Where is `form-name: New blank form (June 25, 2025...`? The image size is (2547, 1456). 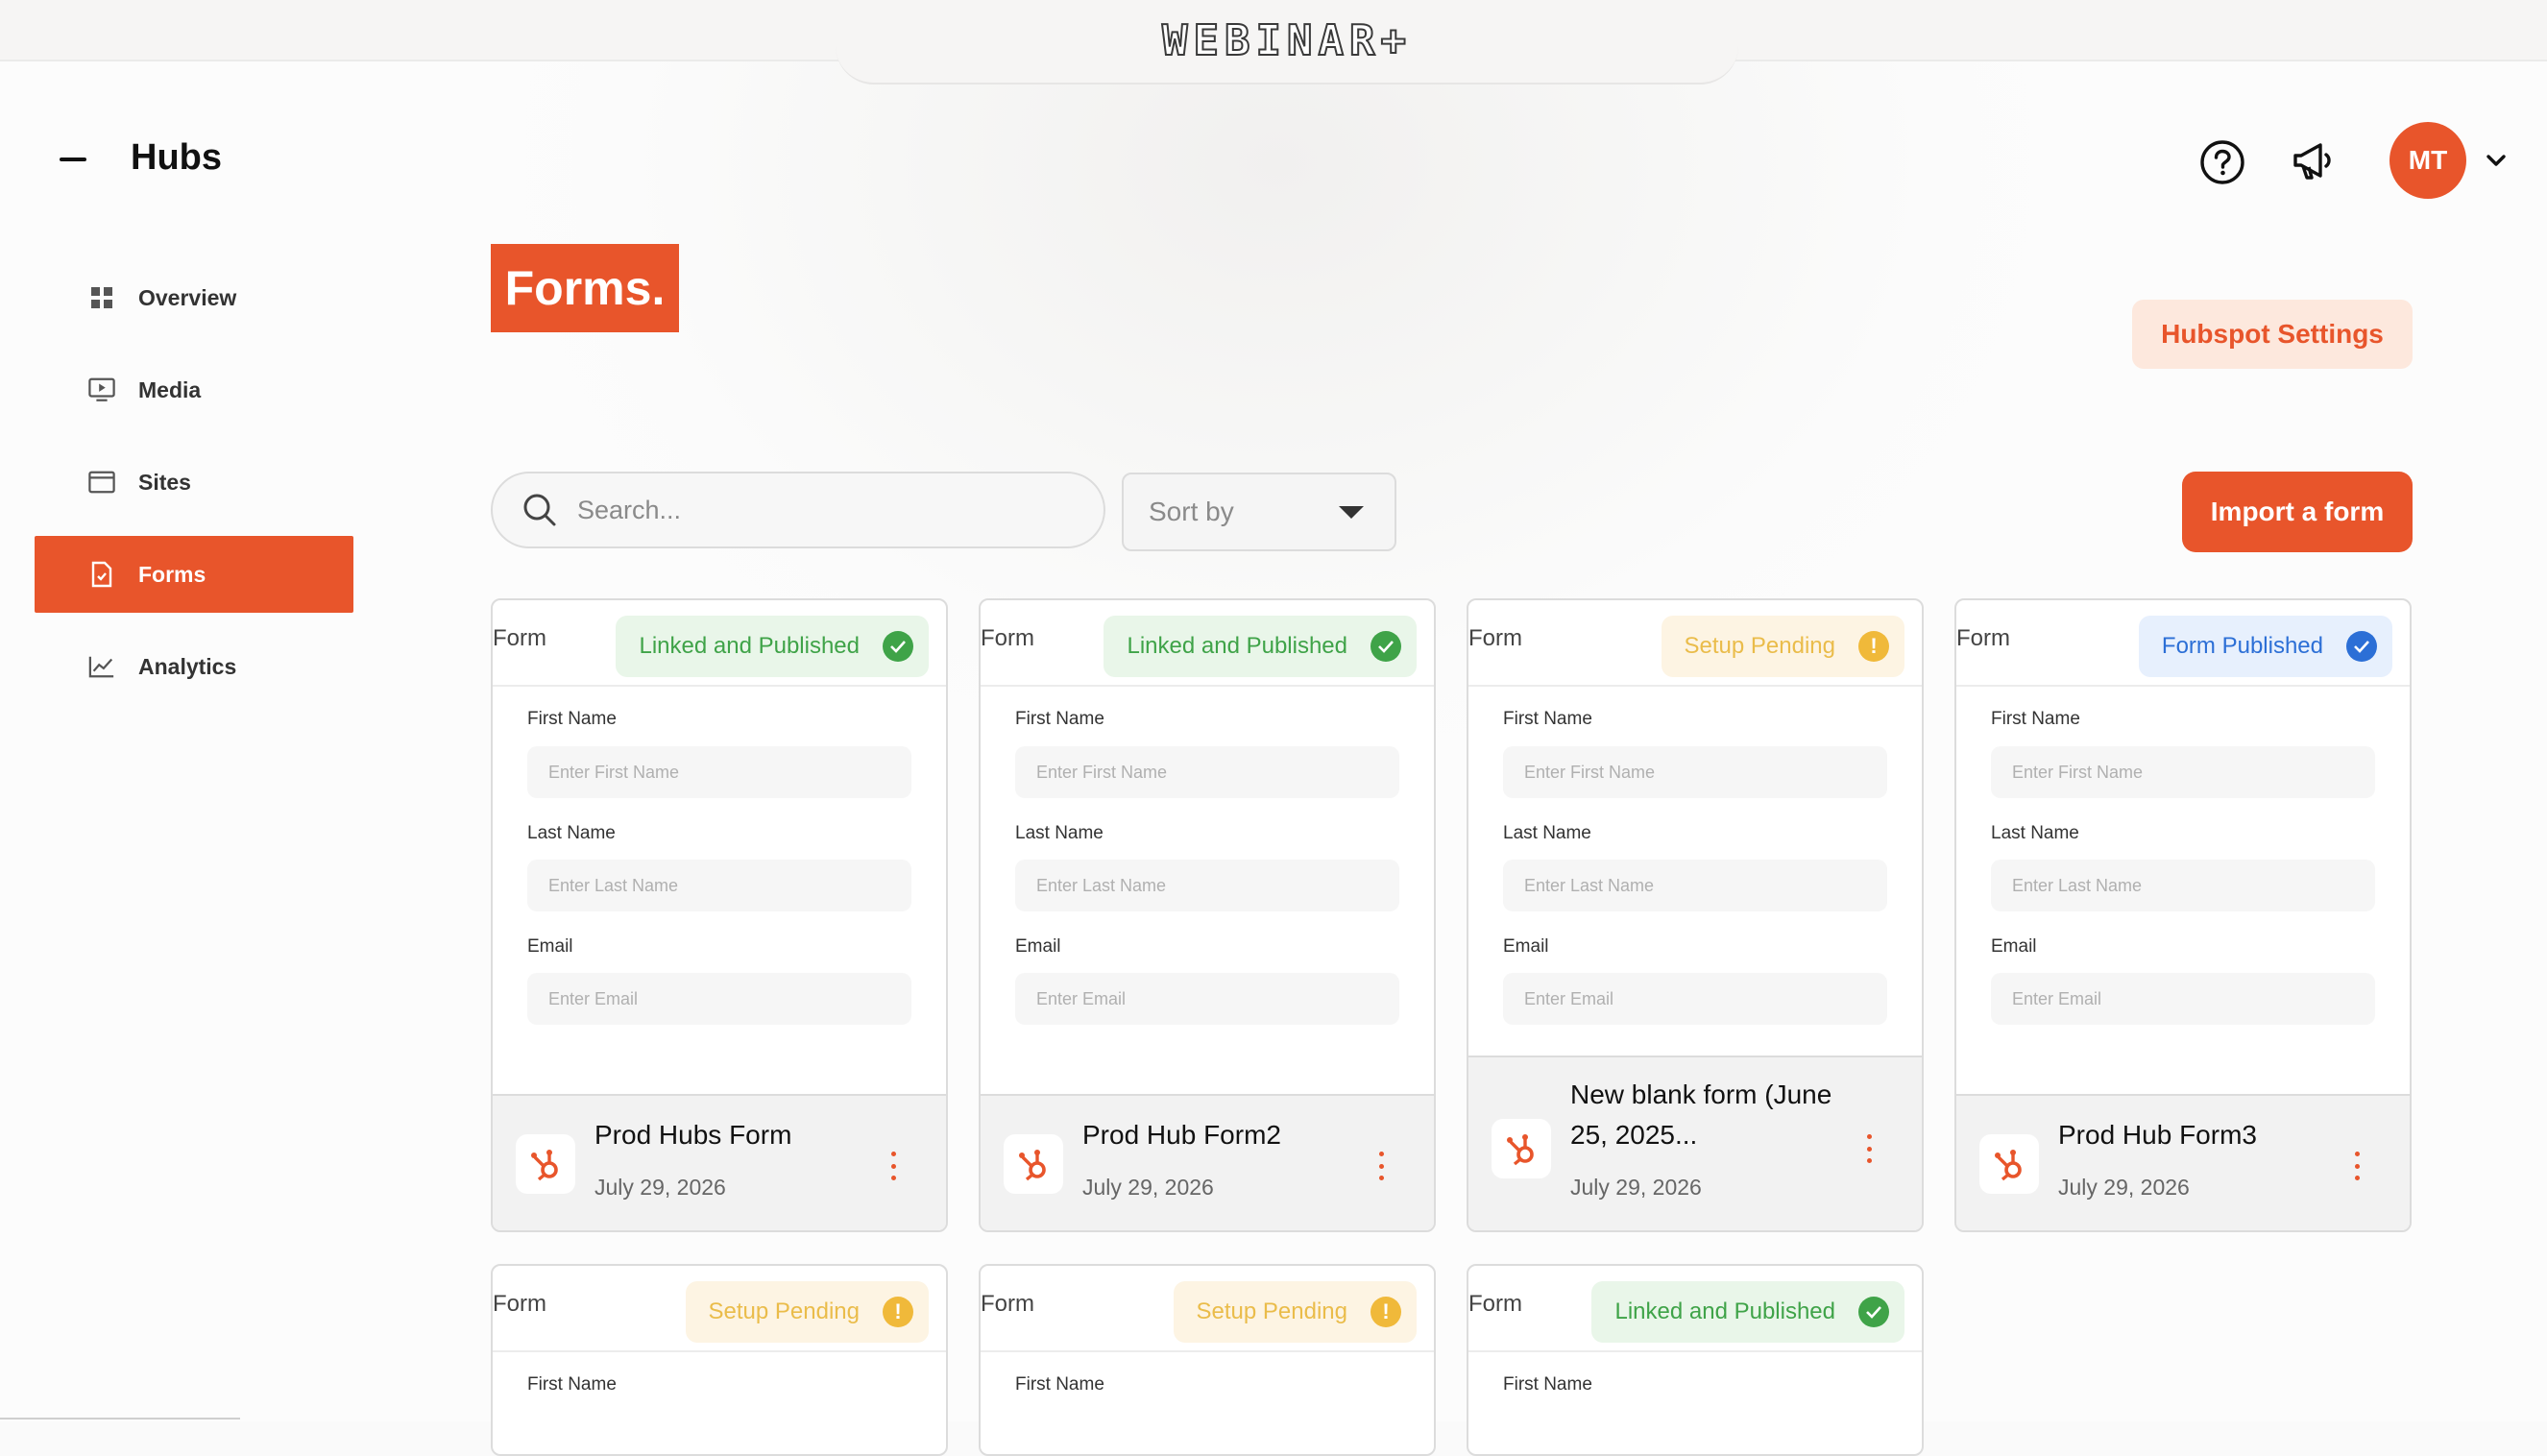 form-name: New blank form (June 25, 2025... is located at coordinates (1701, 1115).